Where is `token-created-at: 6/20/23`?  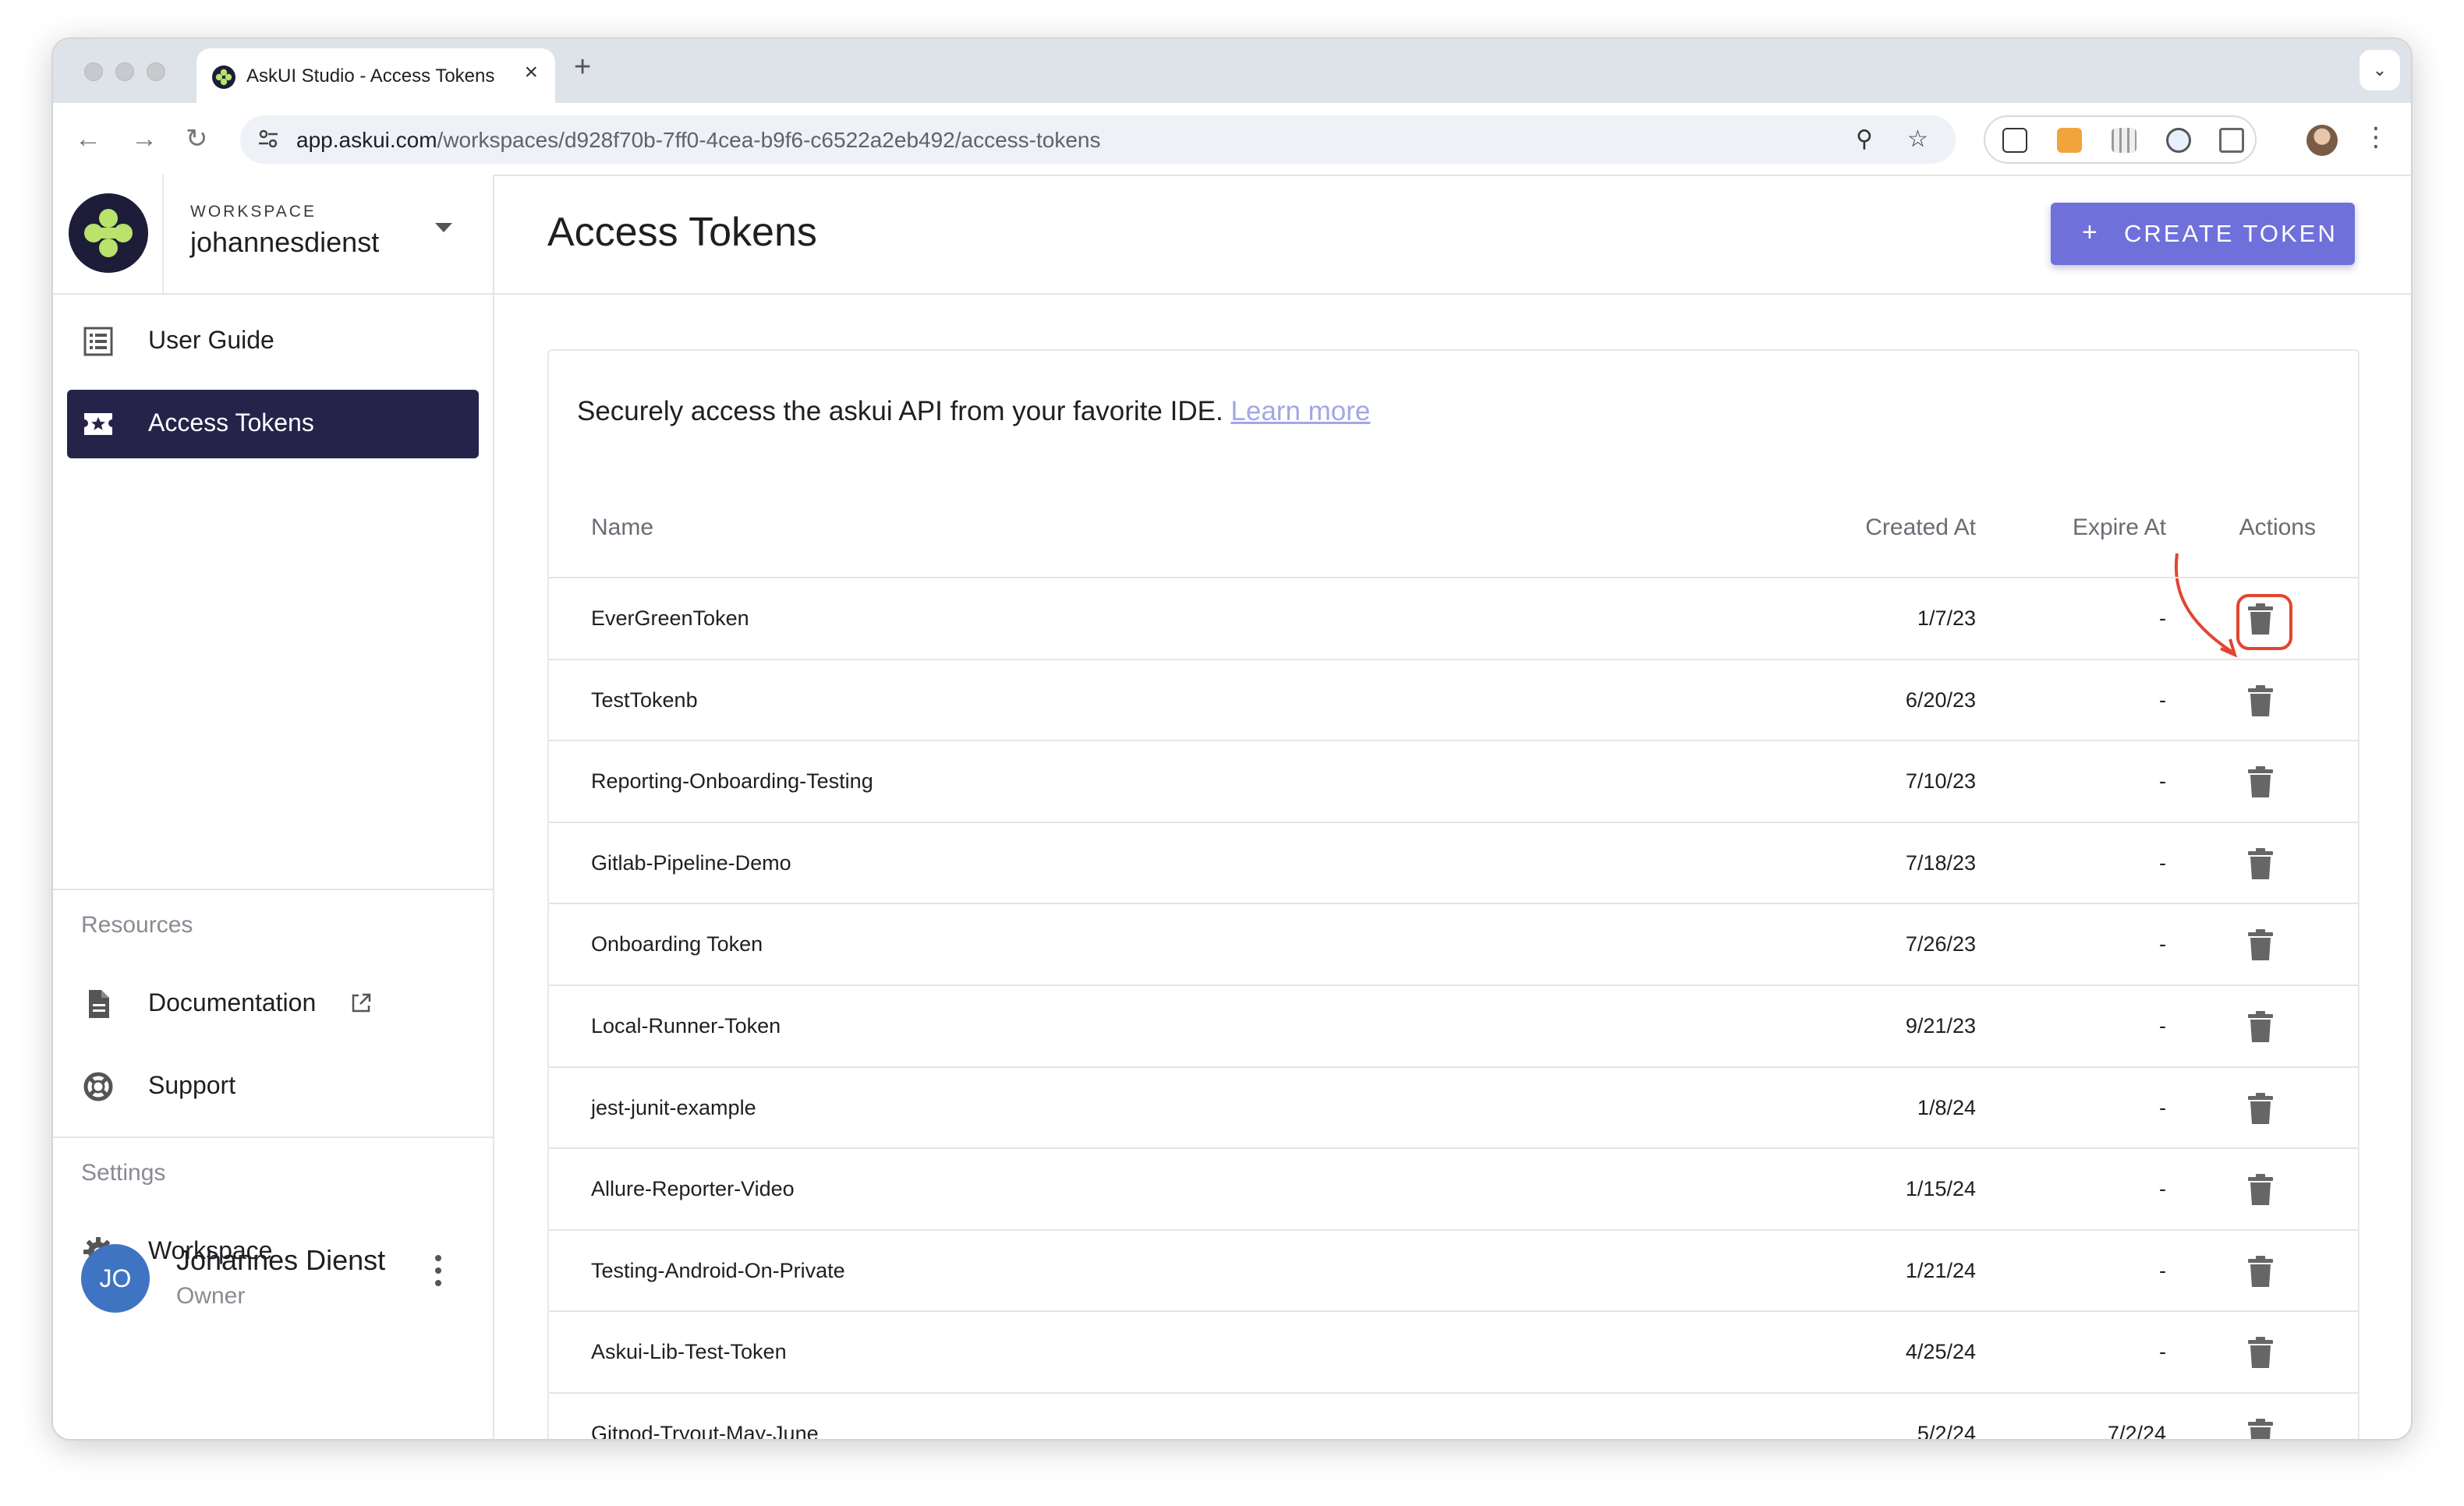
token-created-at: 6/20/23 is located at coordinates (1941, 700).